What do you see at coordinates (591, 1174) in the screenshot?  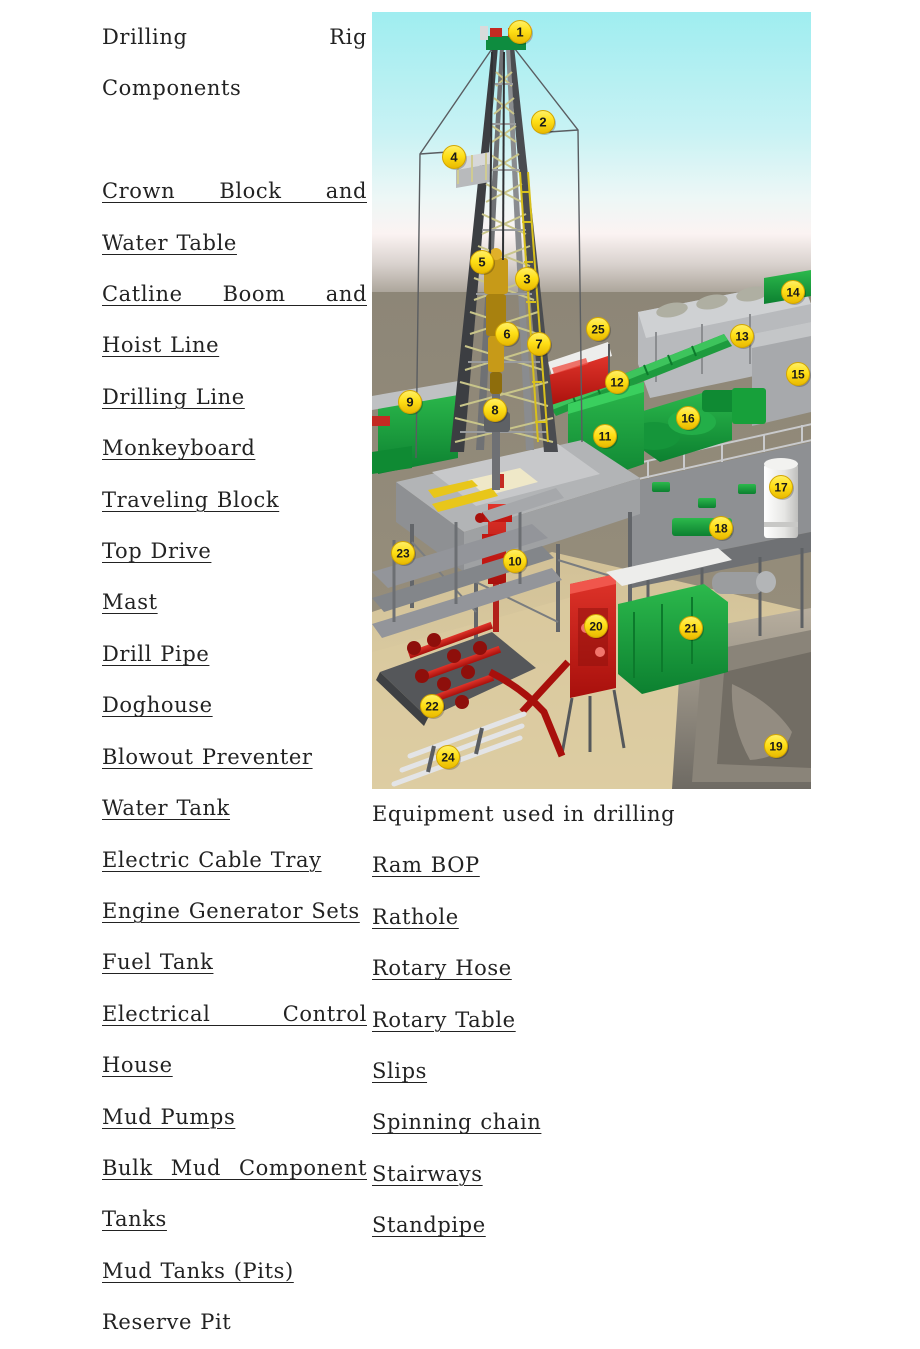 I see `equipment-link: Stairways` at bounding box center [591, 1174].